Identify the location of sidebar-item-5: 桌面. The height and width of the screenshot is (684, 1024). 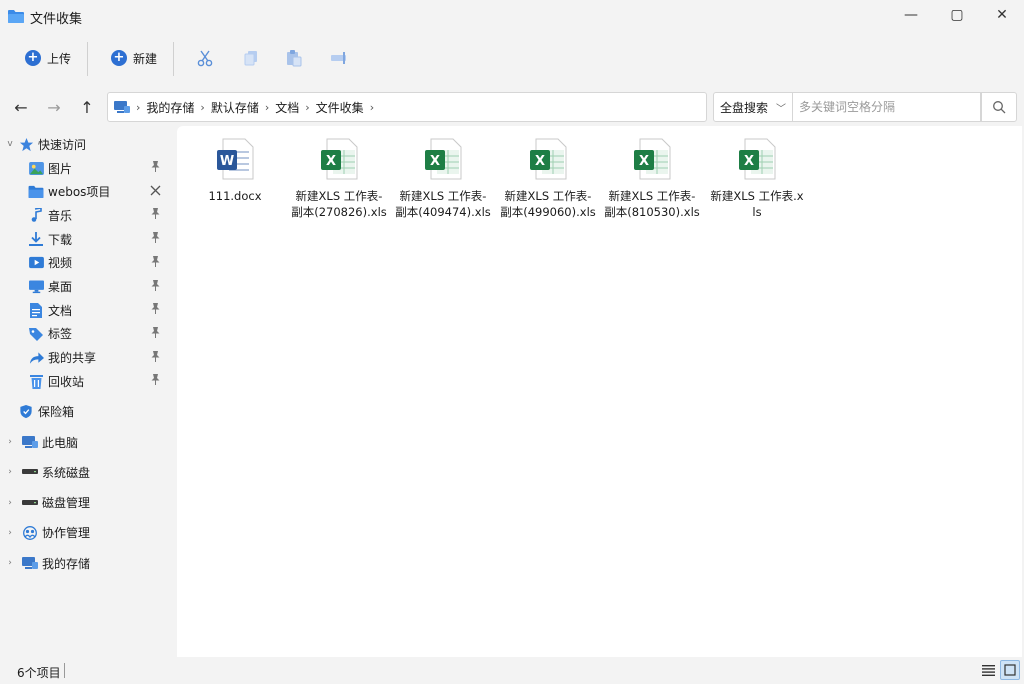
(85, 287).